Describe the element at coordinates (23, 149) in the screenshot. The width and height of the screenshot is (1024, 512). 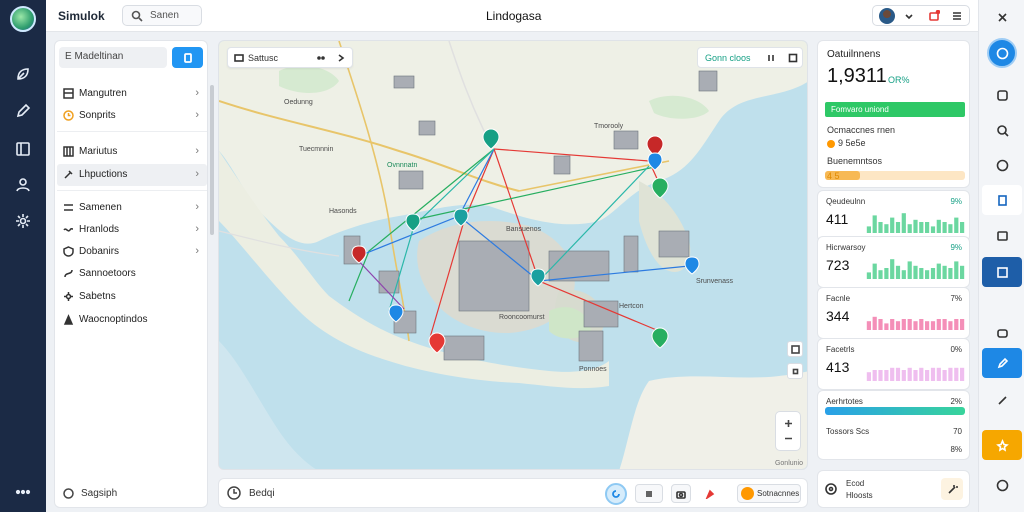
I see `panel-icon` at that location.